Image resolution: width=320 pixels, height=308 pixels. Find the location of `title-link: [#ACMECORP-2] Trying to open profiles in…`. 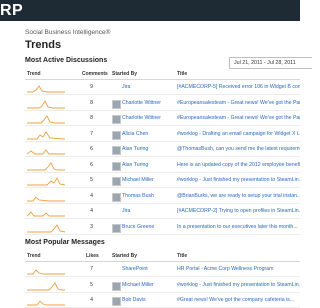

title-link: [#ACMECORP-2] Trying to open profiles in… is located at coordinates (238, 211).